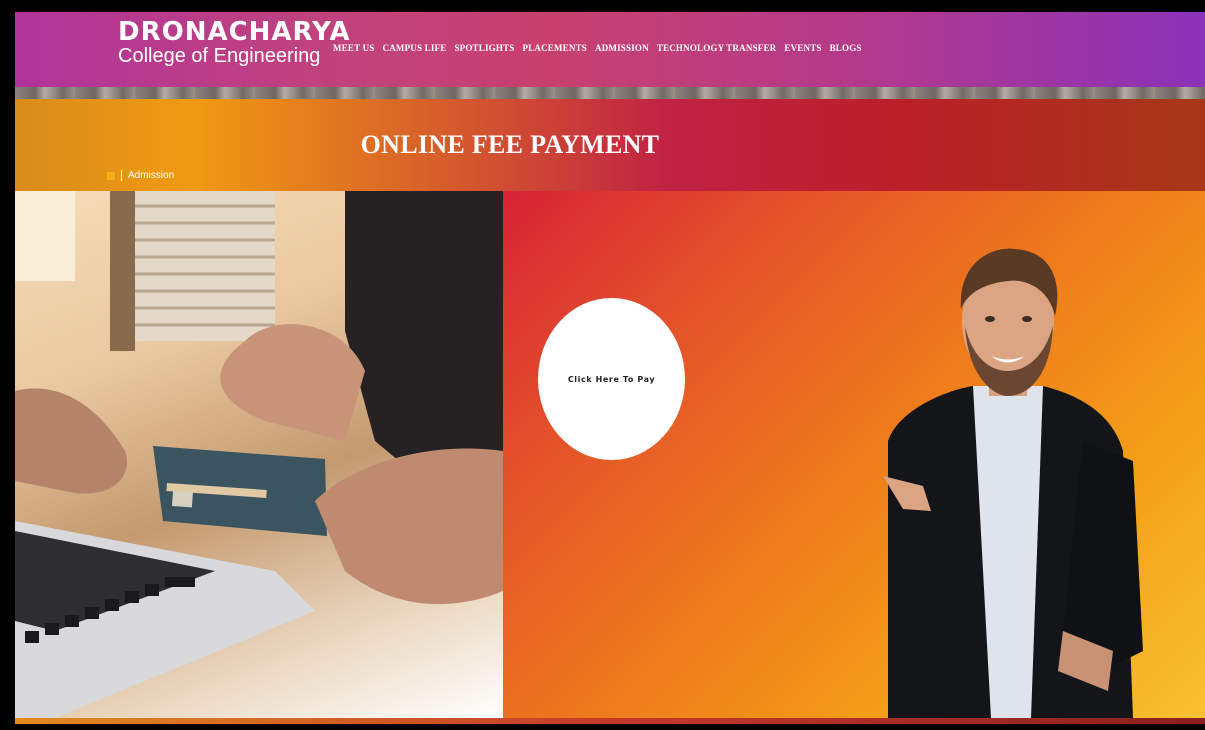 The width and height of the screenshot is (1205, 730). Describe the element at coordinates (1013, 483) in the screenshot. I see `smiling-man-illustration` at that location.